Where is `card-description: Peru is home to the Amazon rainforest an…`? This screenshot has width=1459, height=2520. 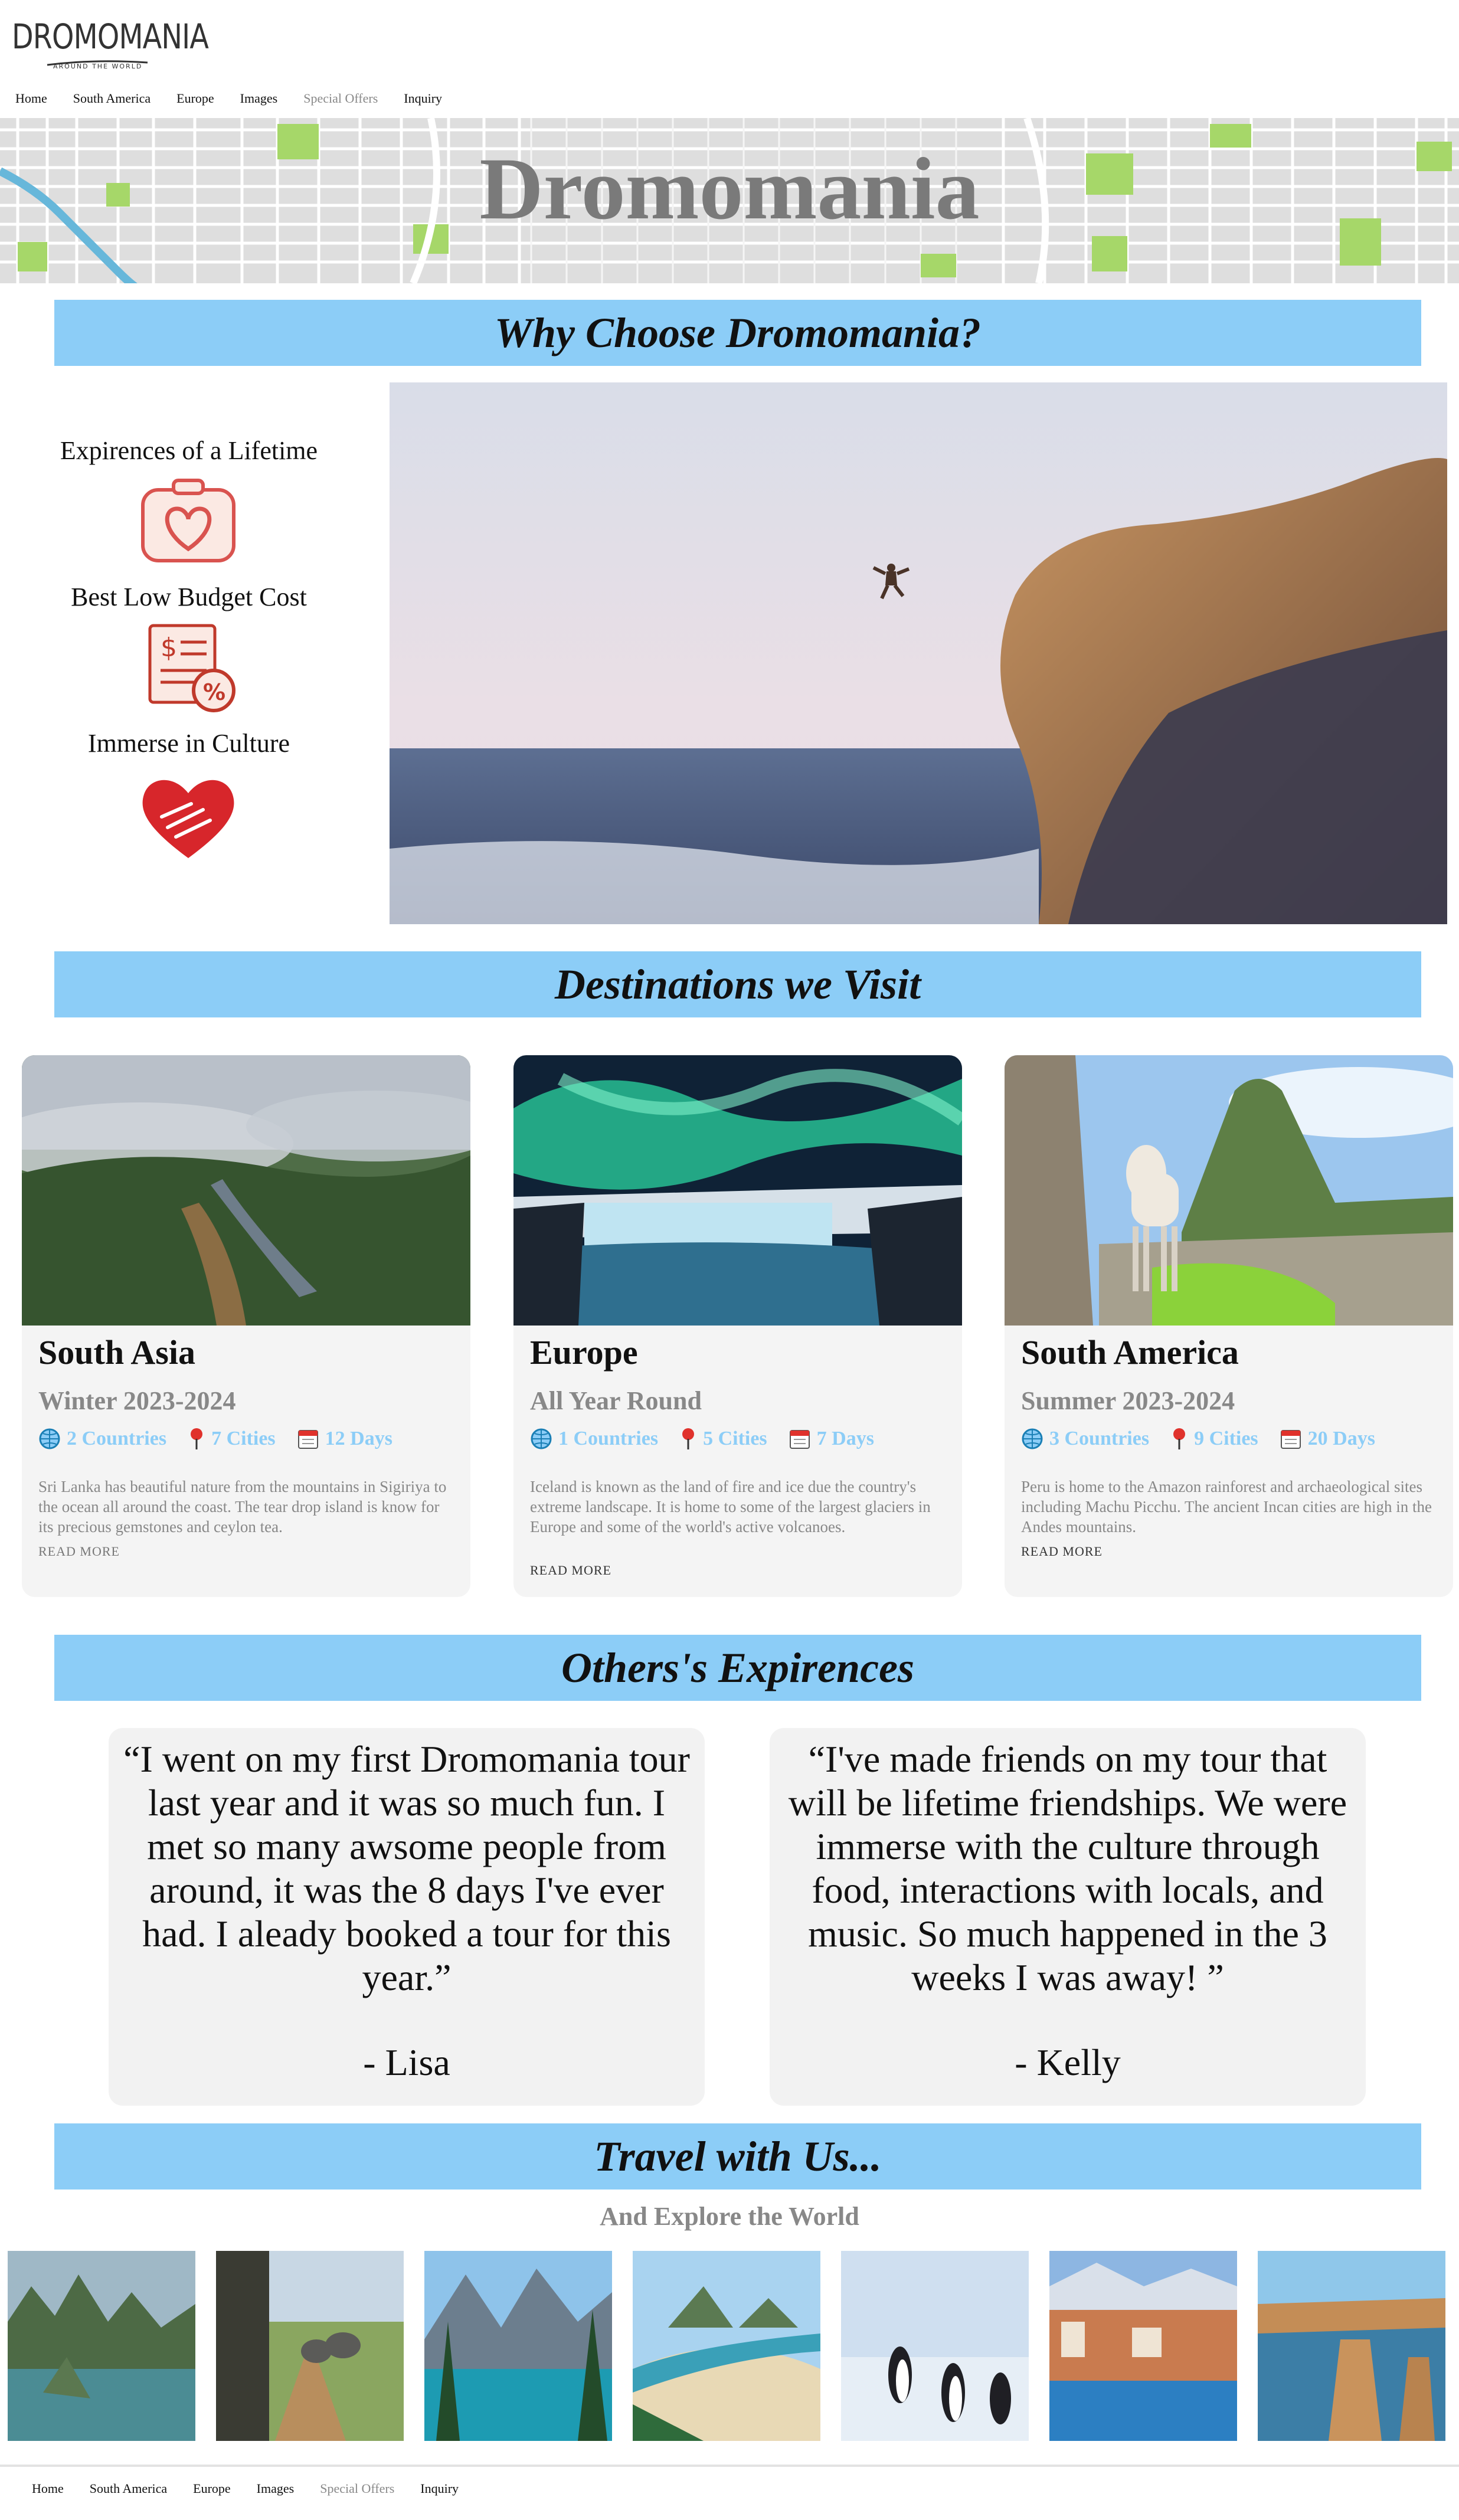 card-description: Peru is home to the Amazon rainforest an… is located at coordinates (1226, 1507).